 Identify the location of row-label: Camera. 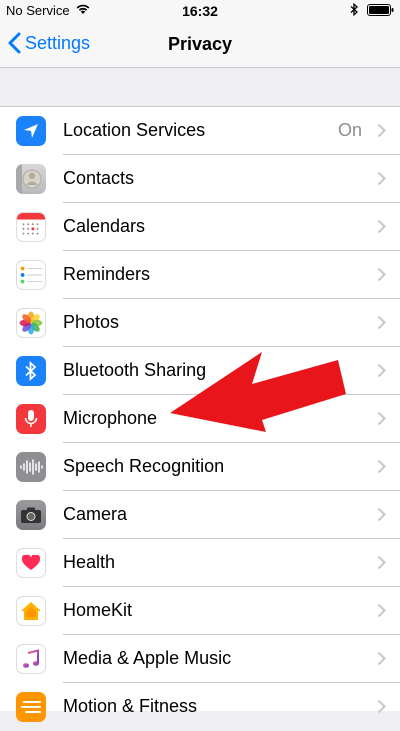
(95, 514).